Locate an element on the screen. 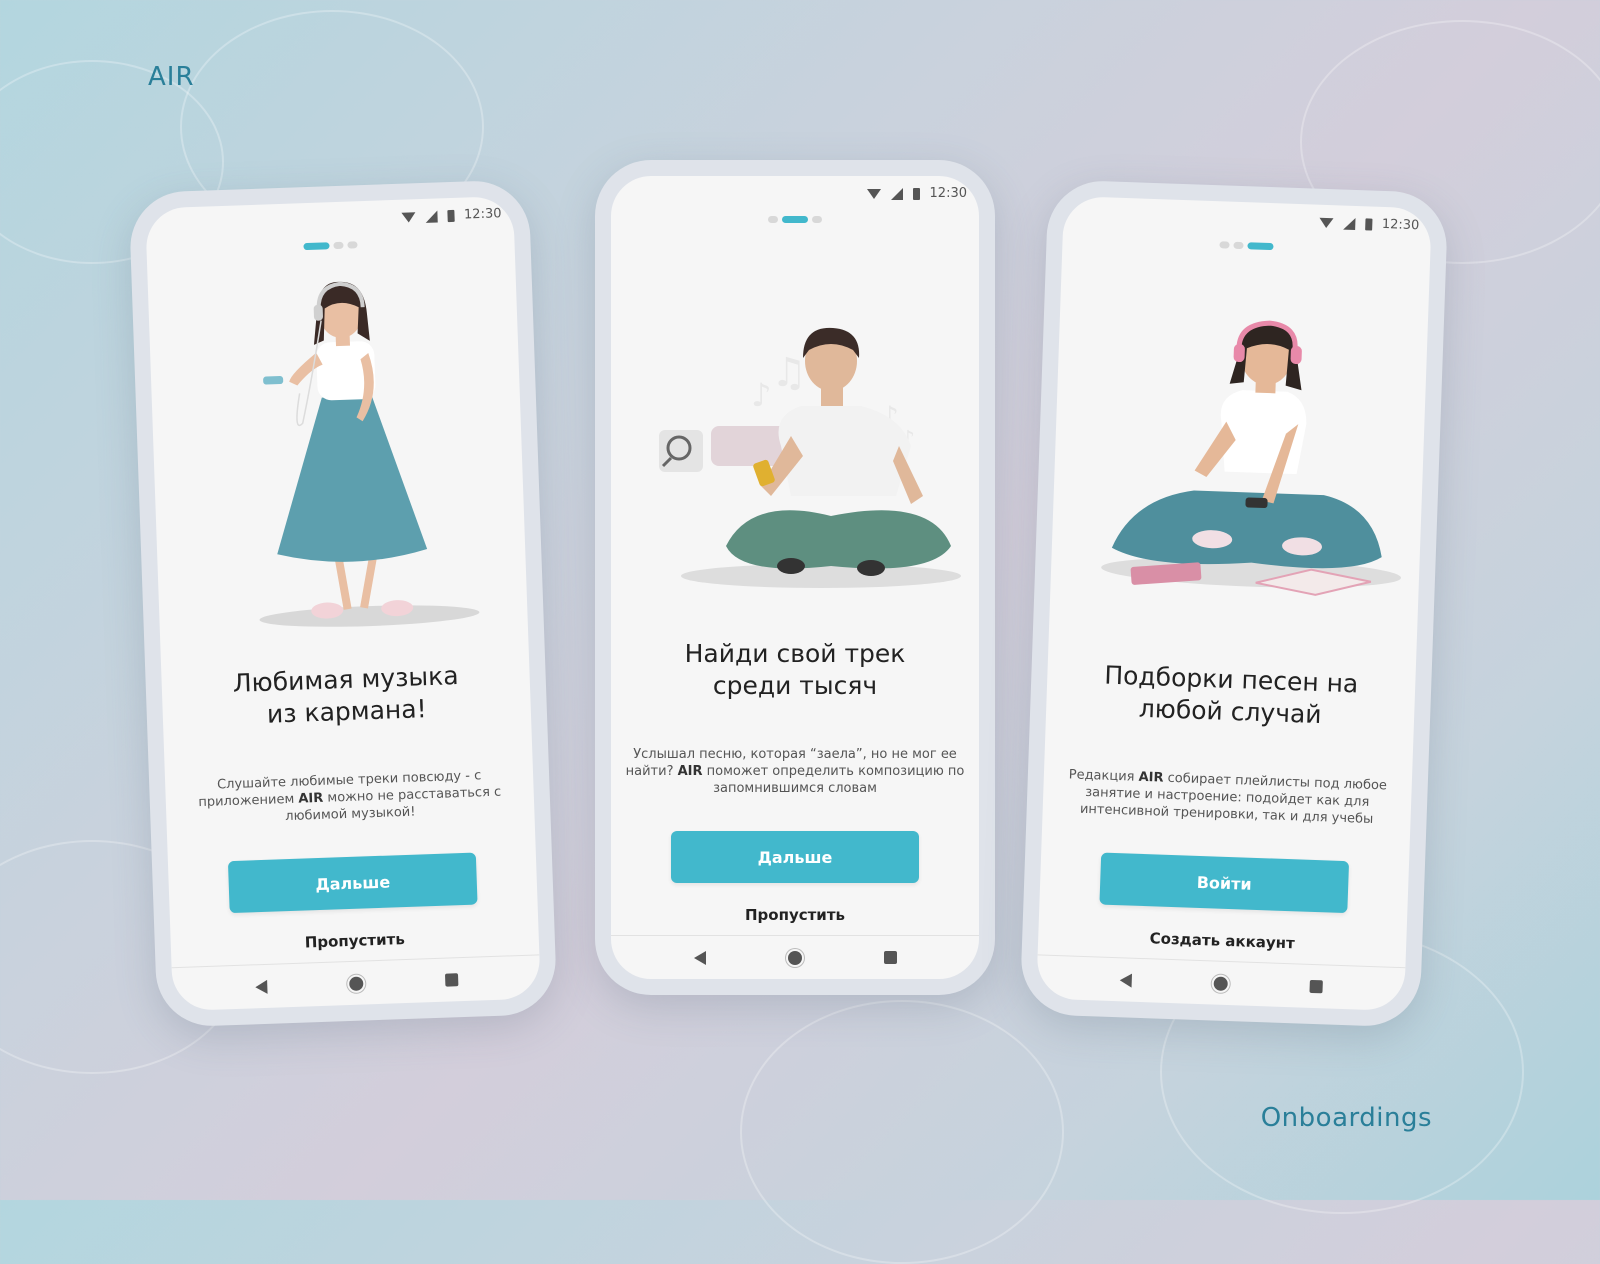  login-button: Войти is located at coordinates (1224, 883).